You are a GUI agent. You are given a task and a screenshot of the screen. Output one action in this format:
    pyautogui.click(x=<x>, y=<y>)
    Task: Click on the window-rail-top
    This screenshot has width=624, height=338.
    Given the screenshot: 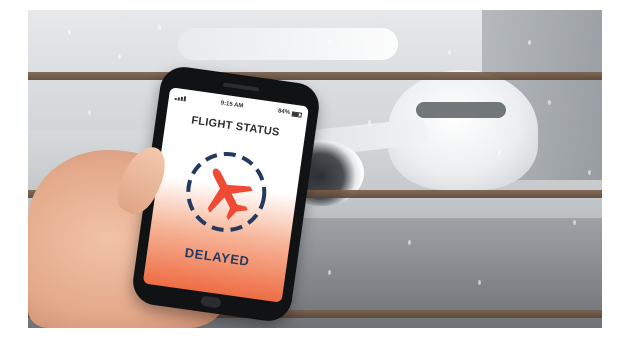 What is the action you would take?
    pyautogui.click(x=315, y=76)
    